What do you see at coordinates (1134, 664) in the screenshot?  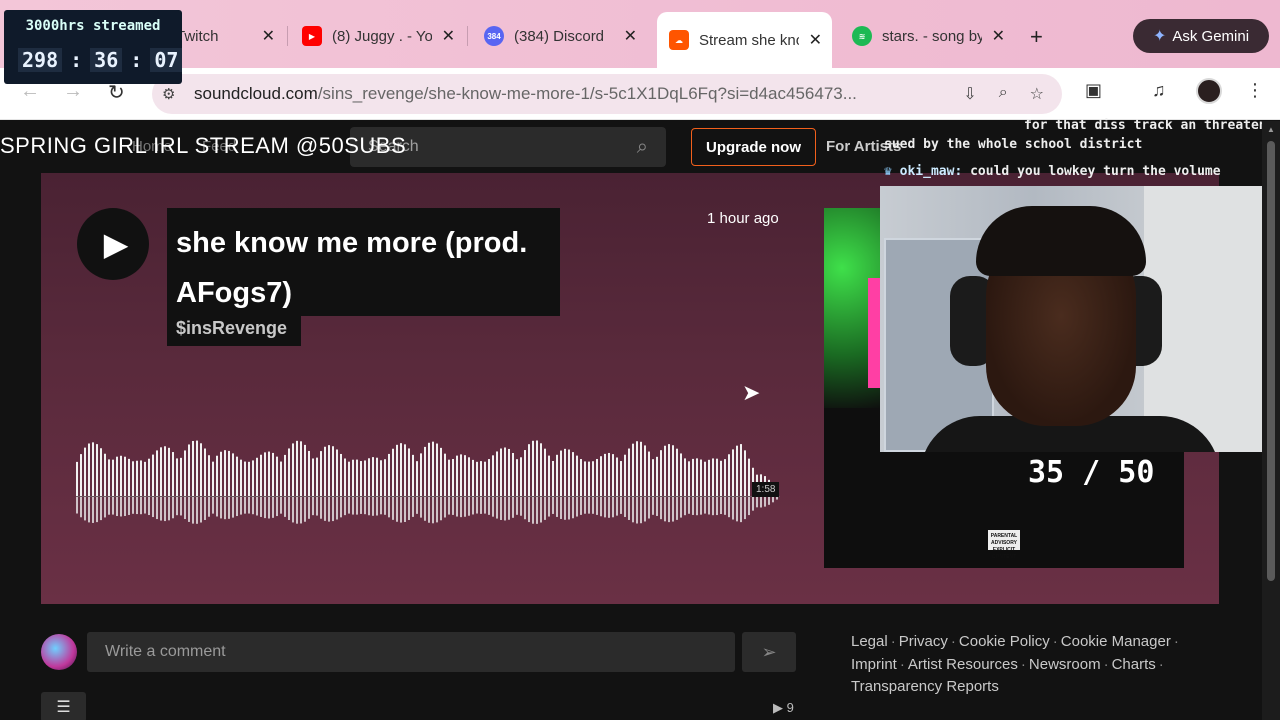 I see `footer-link-charts: Charts` at bounding box center [1134, 664].